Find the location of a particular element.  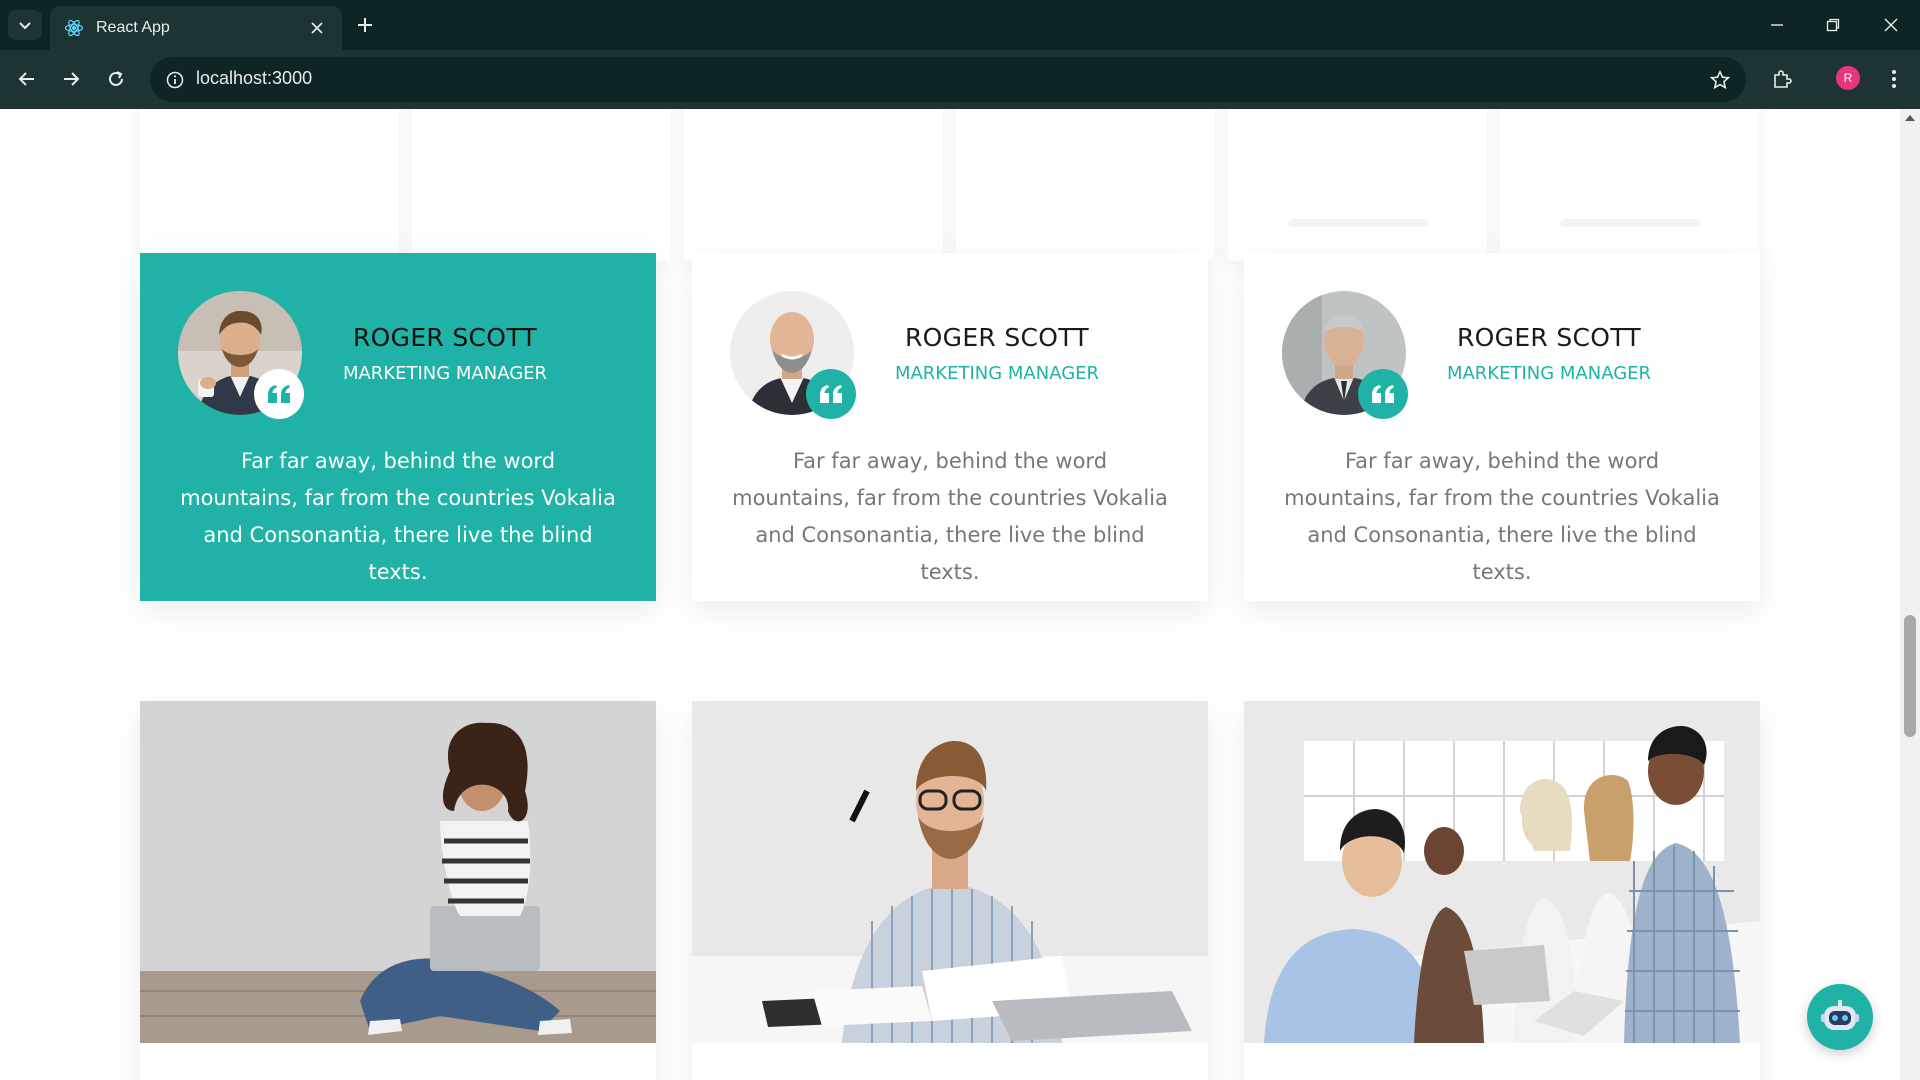

minimize-icon is located at coordinates (1777, 25).